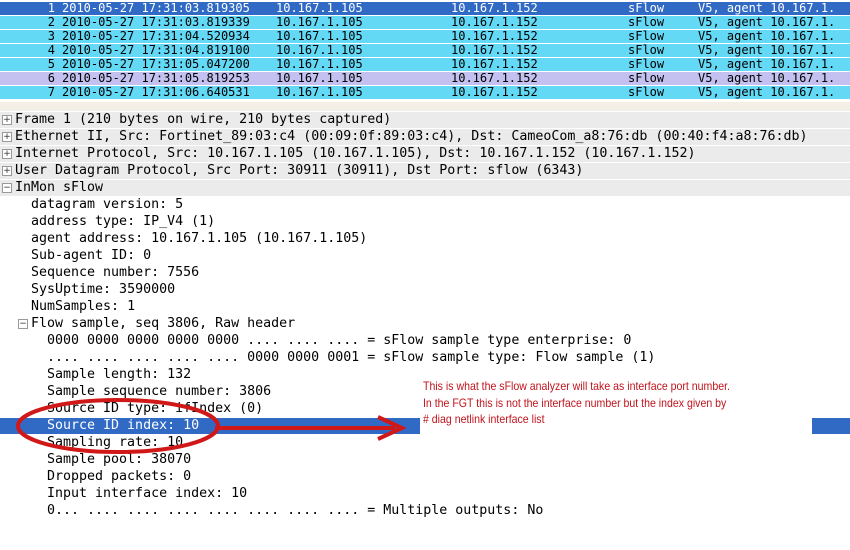 The height and width of the screenshot is (550, 850). I want to click on detail-line: NumSamples: 1, so click(425, 307).